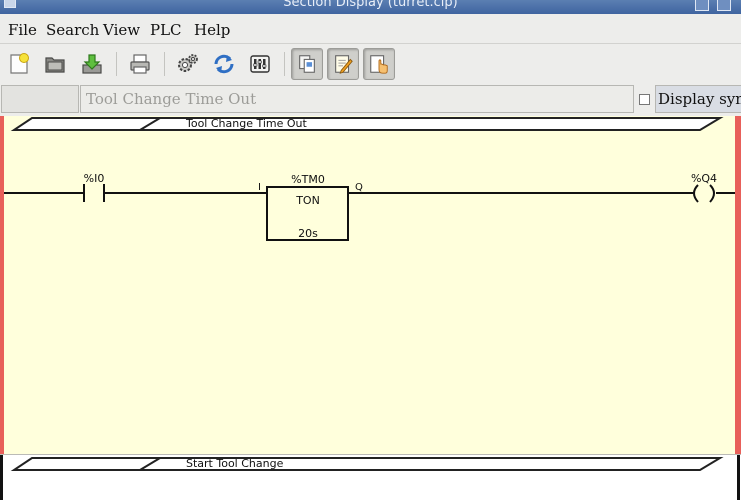 The height and width of the screenshot is (500, 741). I want to click on toolbar, so click(370, 64).